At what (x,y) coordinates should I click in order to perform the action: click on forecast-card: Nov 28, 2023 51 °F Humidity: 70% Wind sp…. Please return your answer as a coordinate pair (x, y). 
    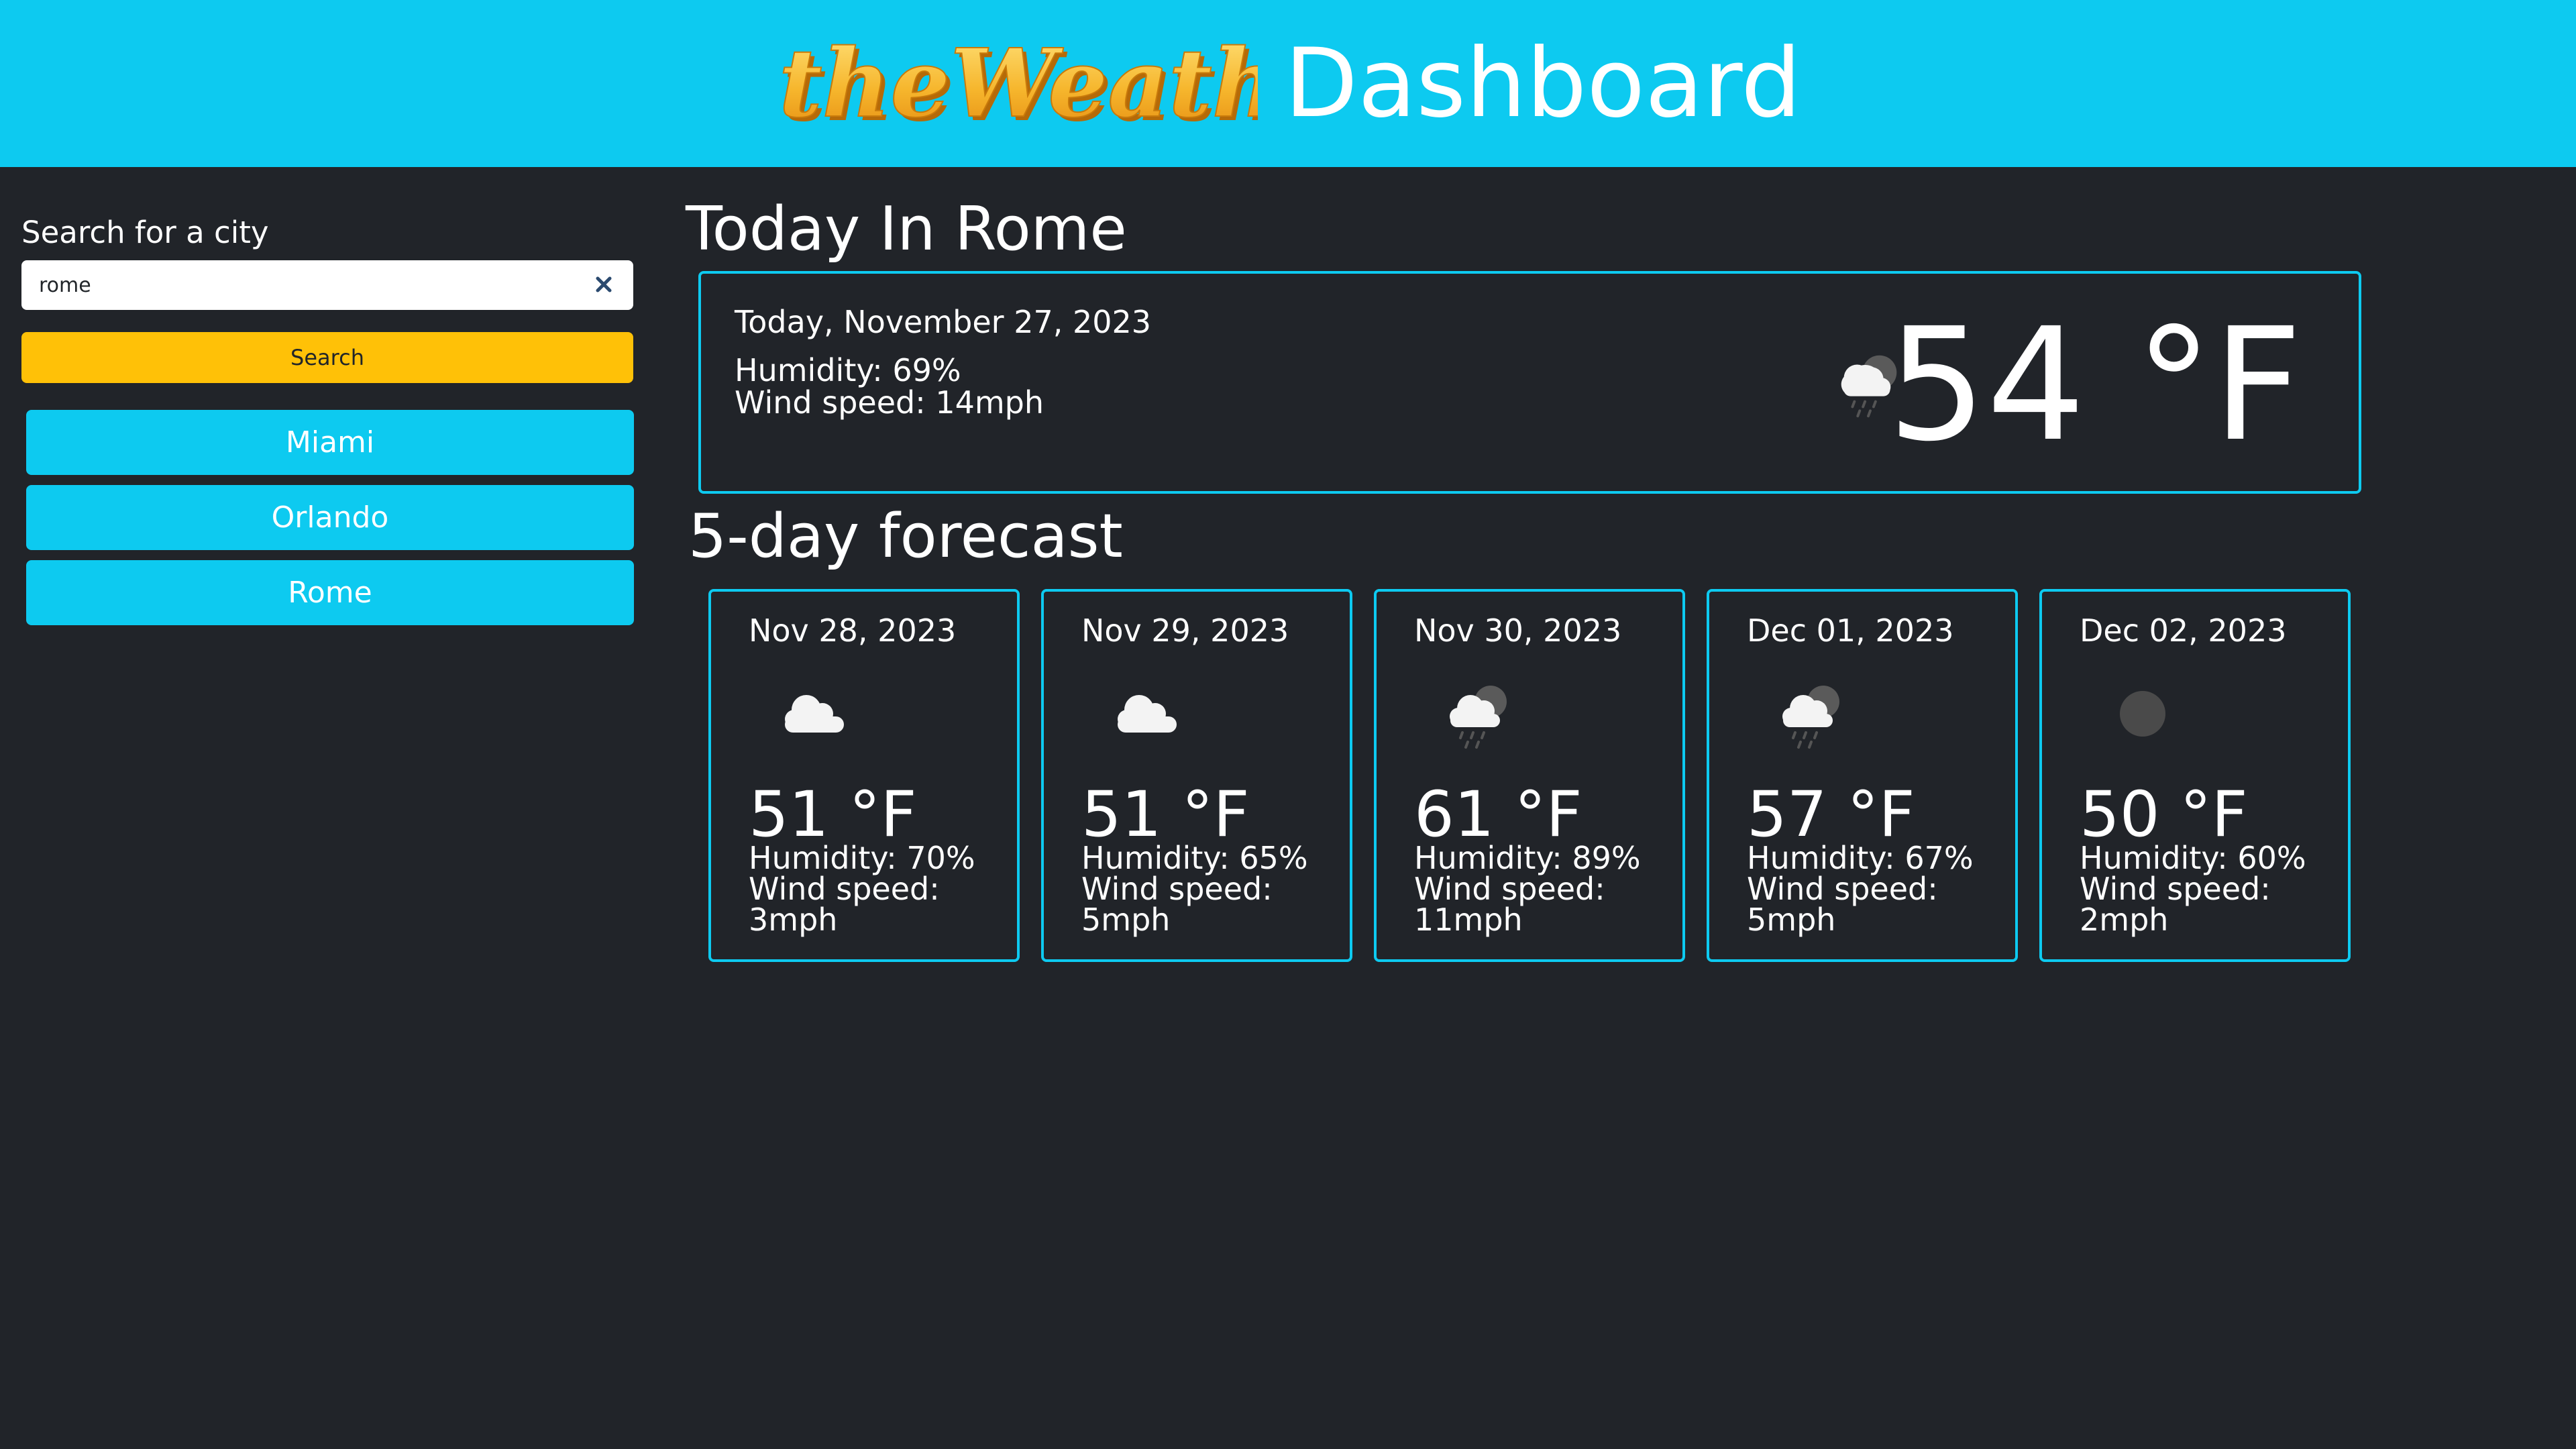
    Looking at the image, I should click on (864, 775).